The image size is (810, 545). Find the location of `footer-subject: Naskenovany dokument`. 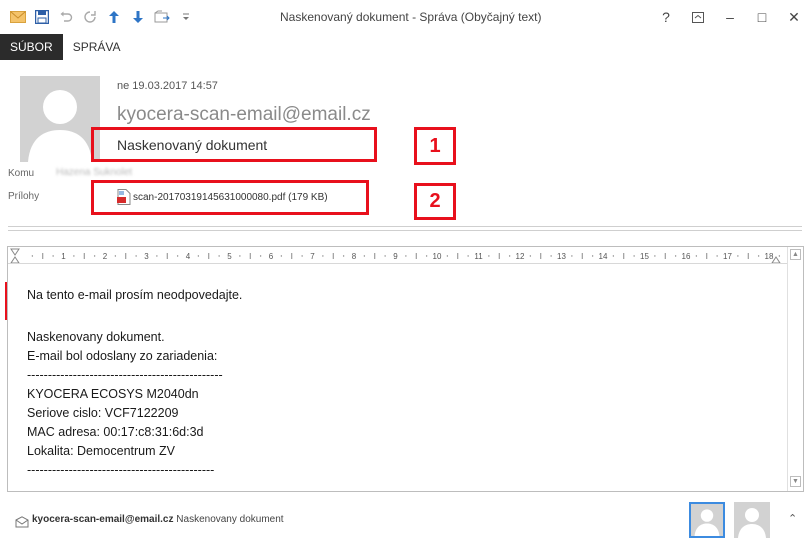

footer-subject: Naskenovany dokument is located at coordinates (230, 519).